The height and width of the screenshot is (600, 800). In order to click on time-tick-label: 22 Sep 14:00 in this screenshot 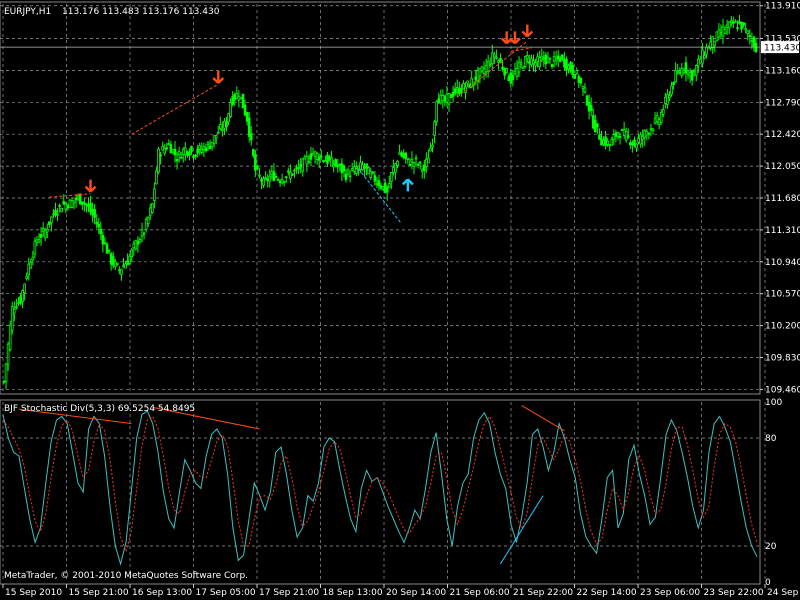, I will do `click(607, 593)`.